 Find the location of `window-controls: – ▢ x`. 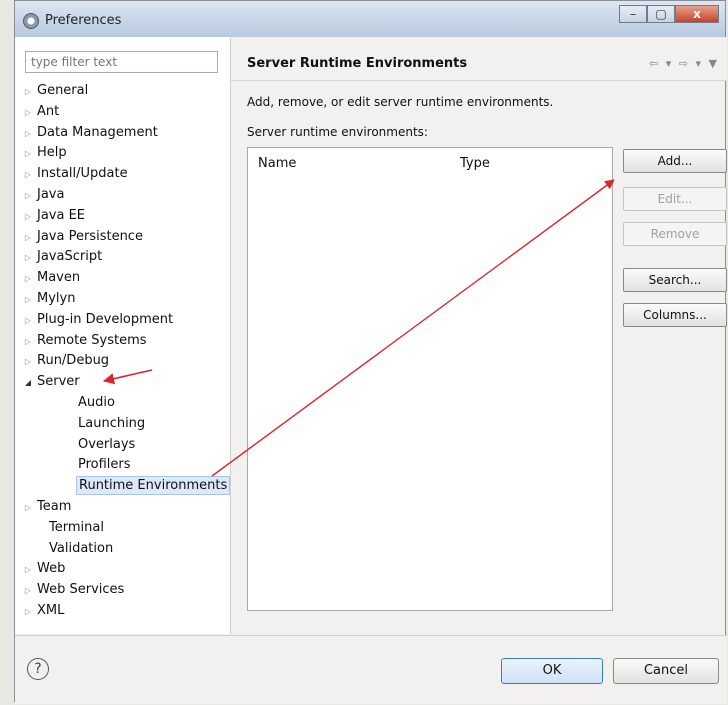

window-controls: – ▢ x is located at coordinates (669, 14).